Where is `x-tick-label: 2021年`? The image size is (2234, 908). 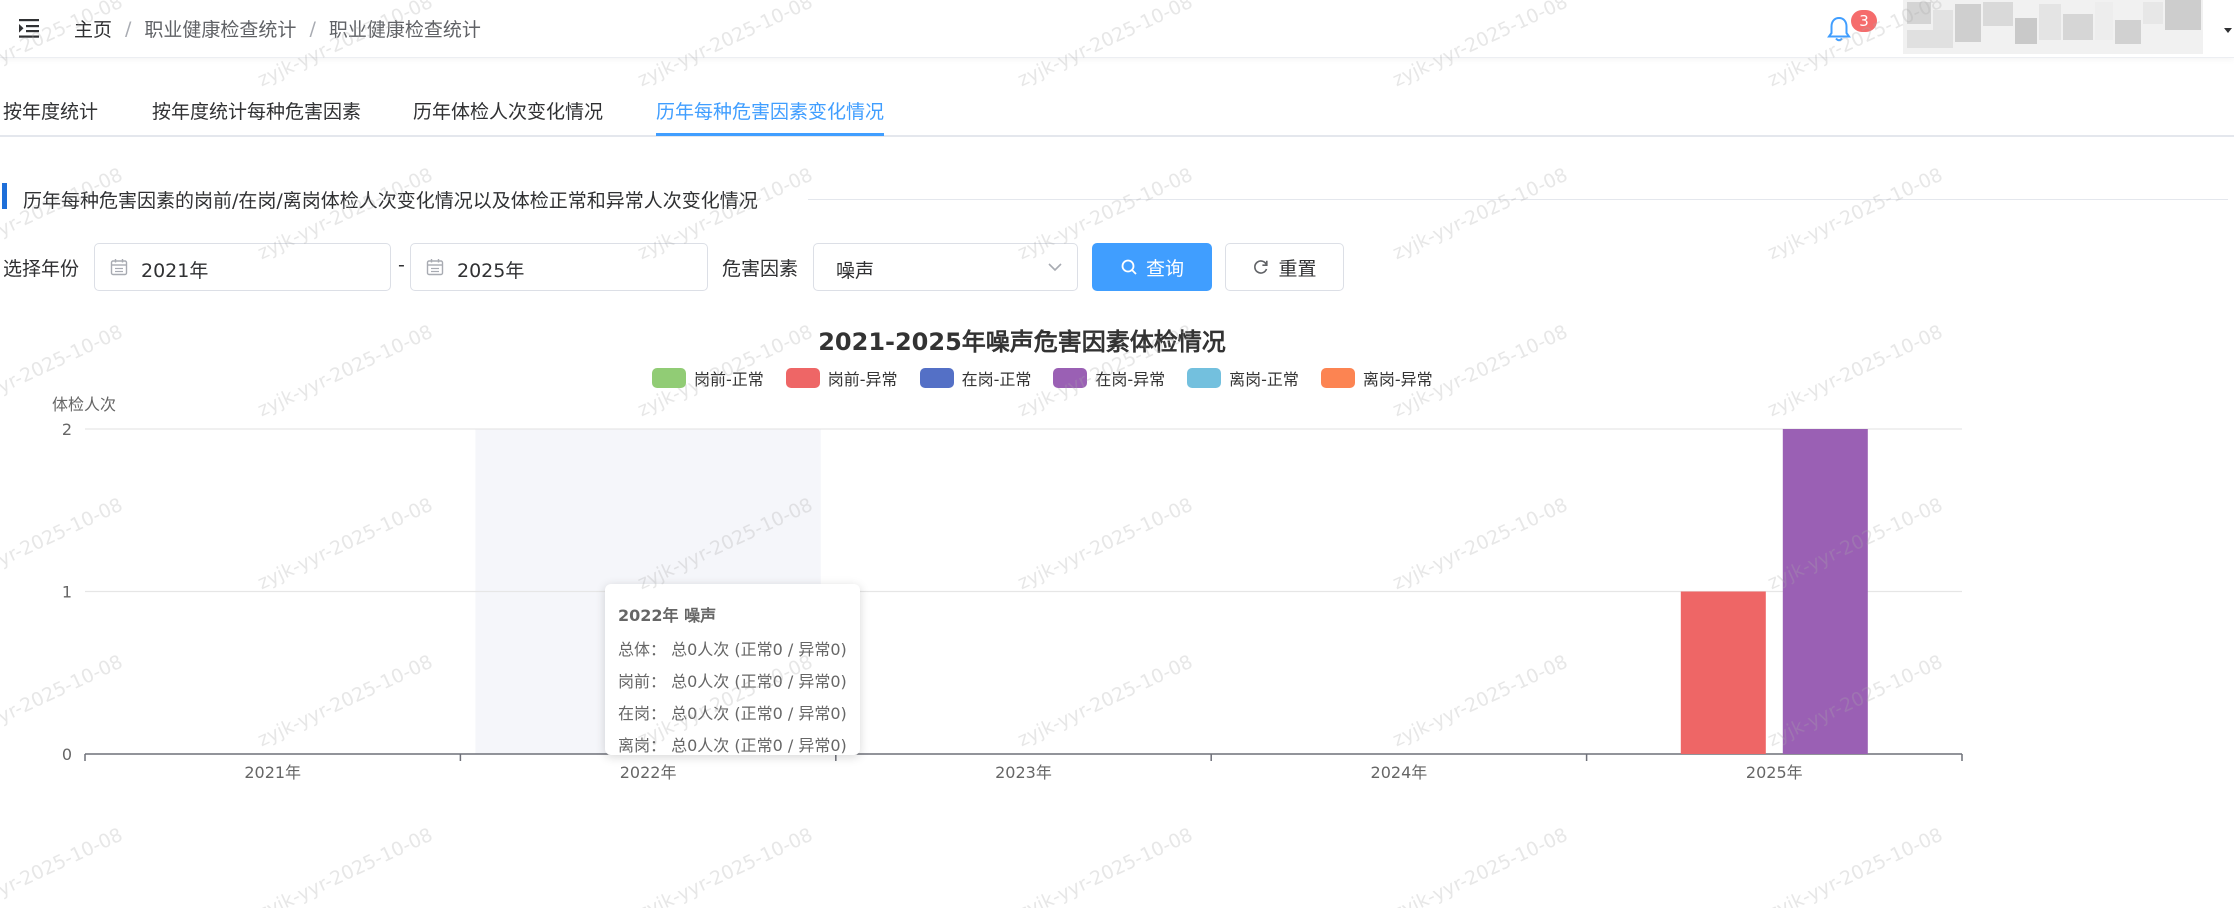
x-tick-label: 2021年 is located at coordinates (272, 772).